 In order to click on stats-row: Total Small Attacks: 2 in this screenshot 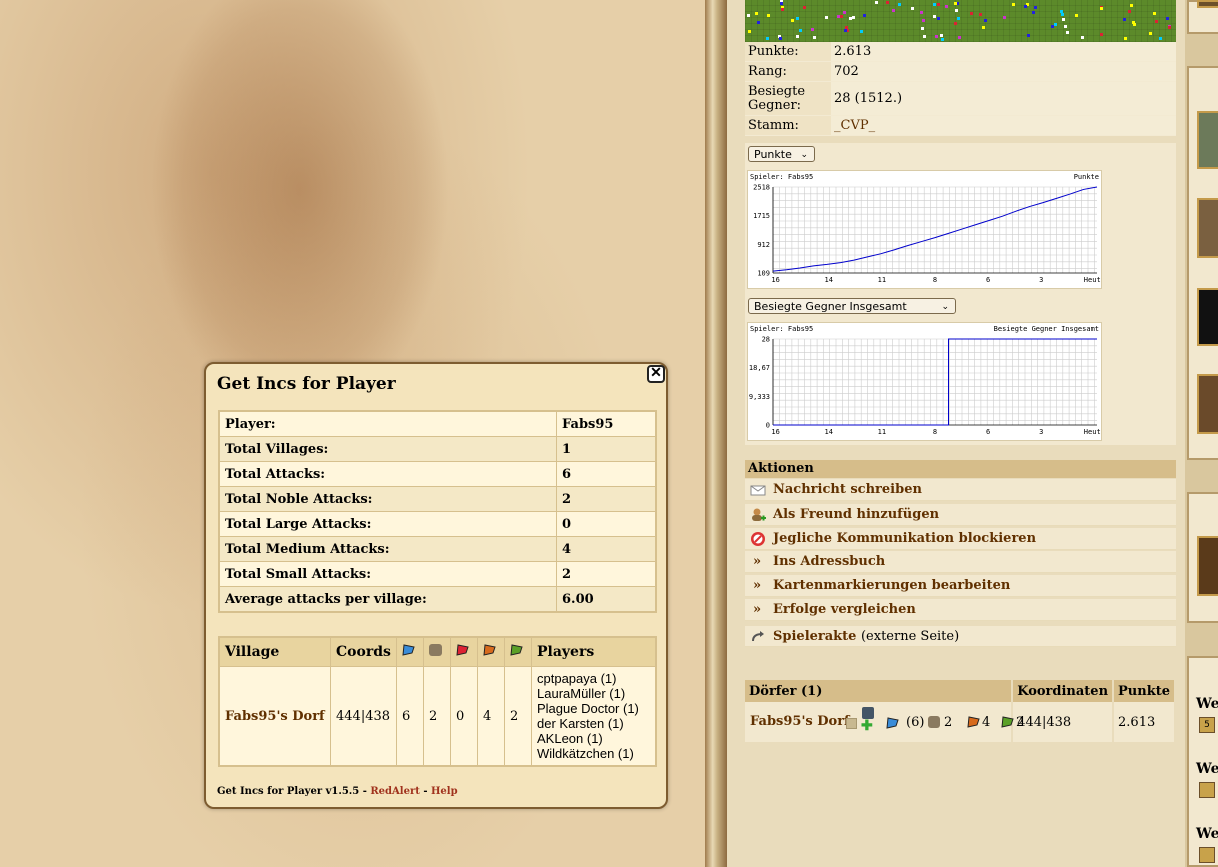, I will do `click(437, 574)`.